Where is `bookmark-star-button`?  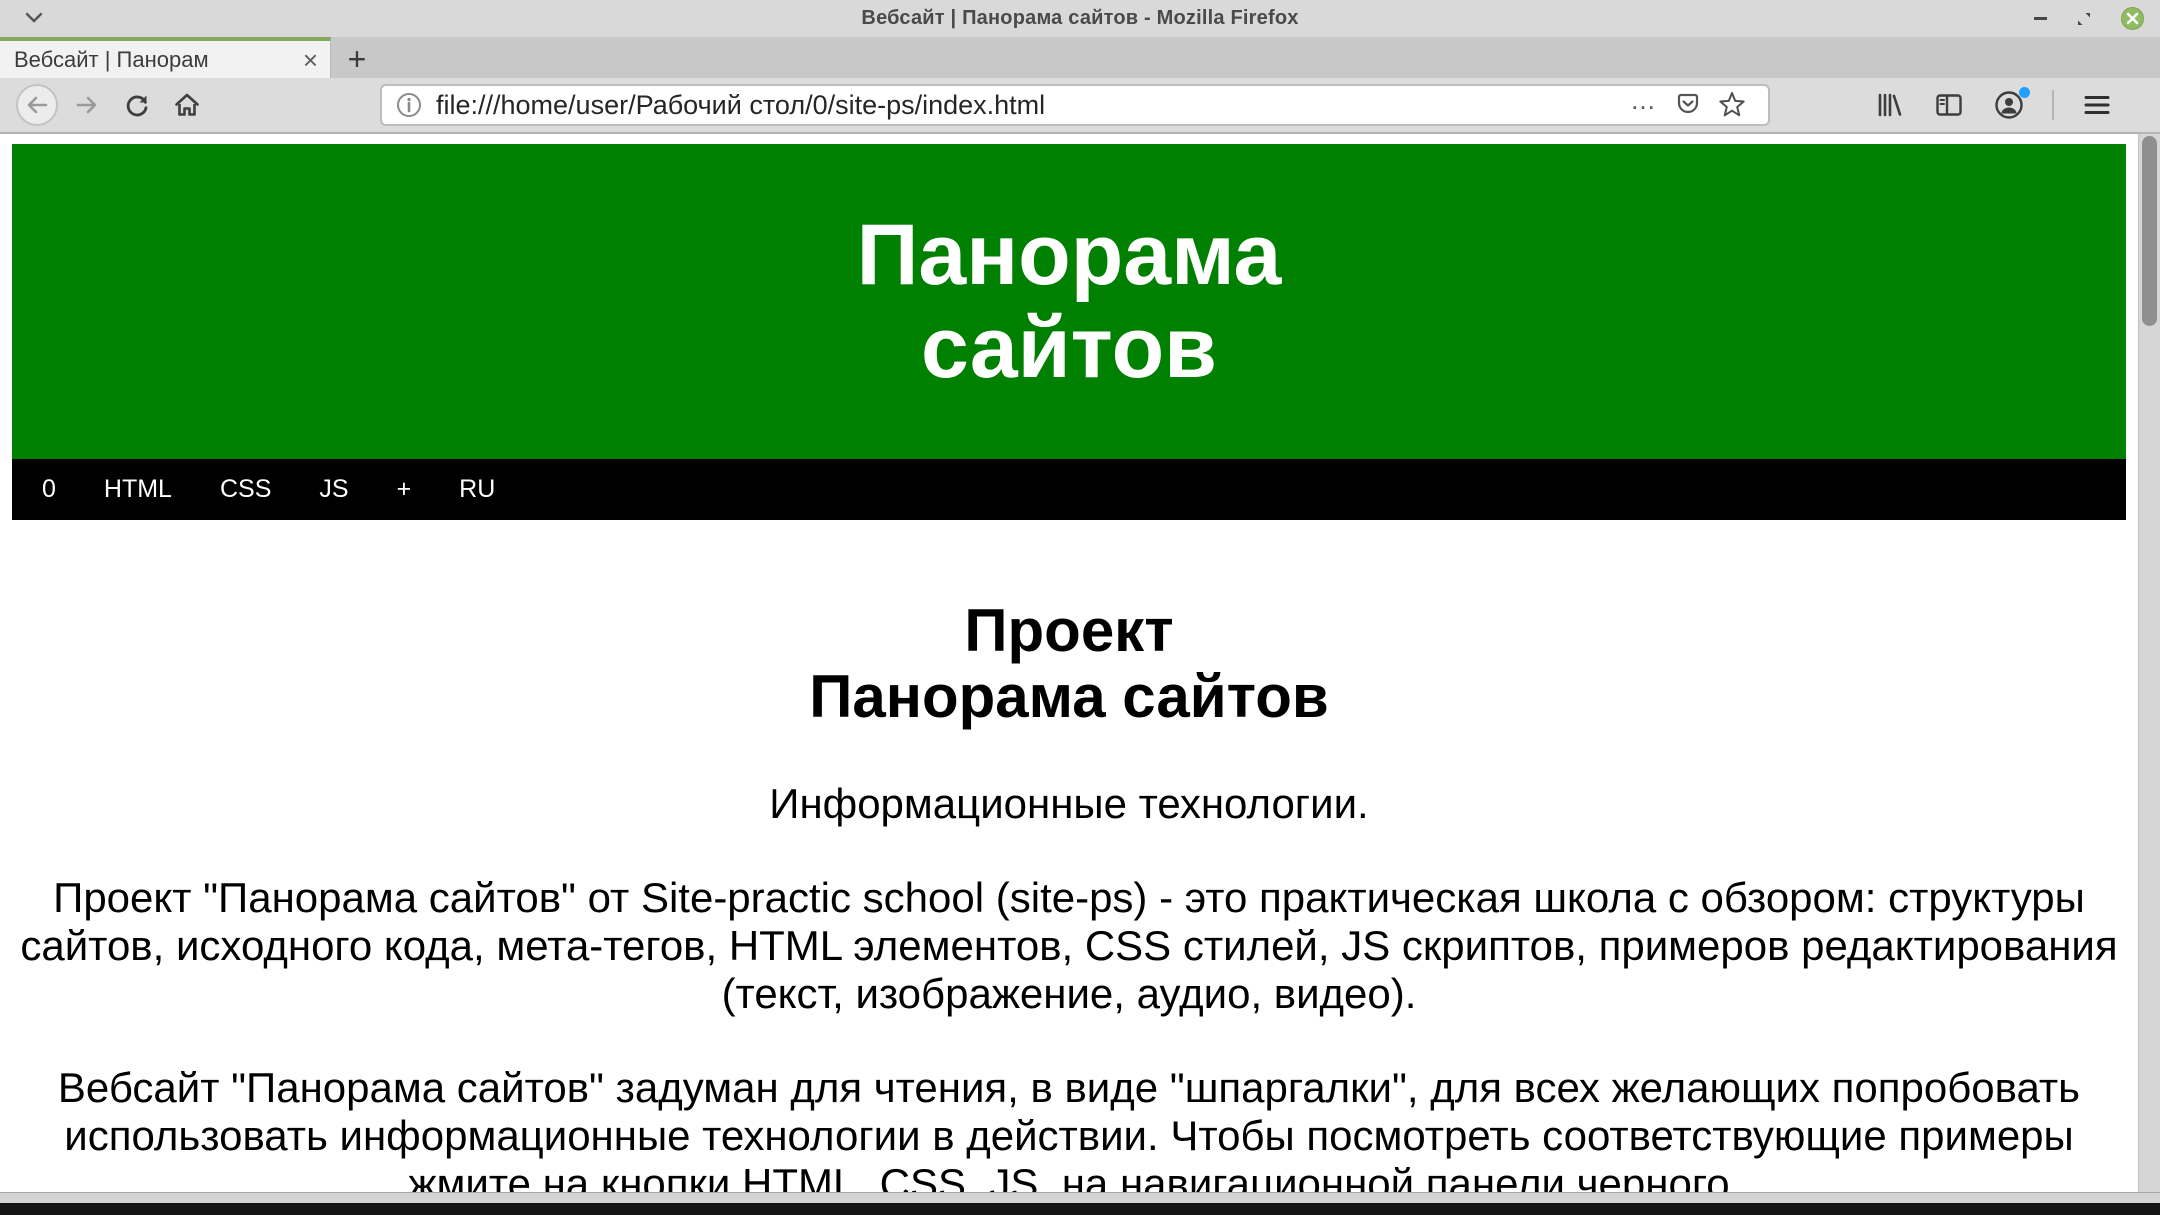
bookmark-star-button is located at coordinates (1732, 105).